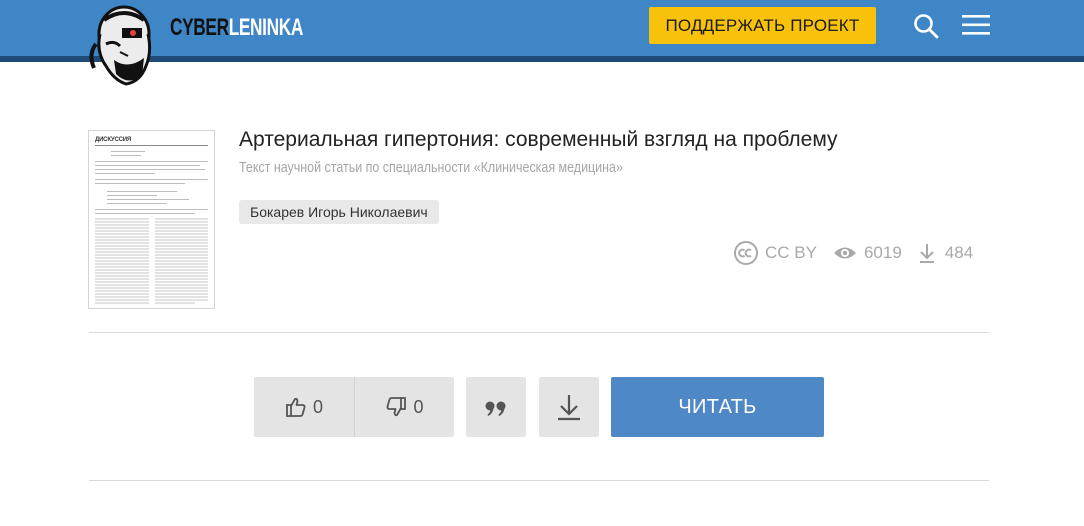 This screenshot has width=1084, height=526. What do you see at coordinates (539, 480) in the screenshot?
I see `divider-bottom` at bounding box center [539, 480].